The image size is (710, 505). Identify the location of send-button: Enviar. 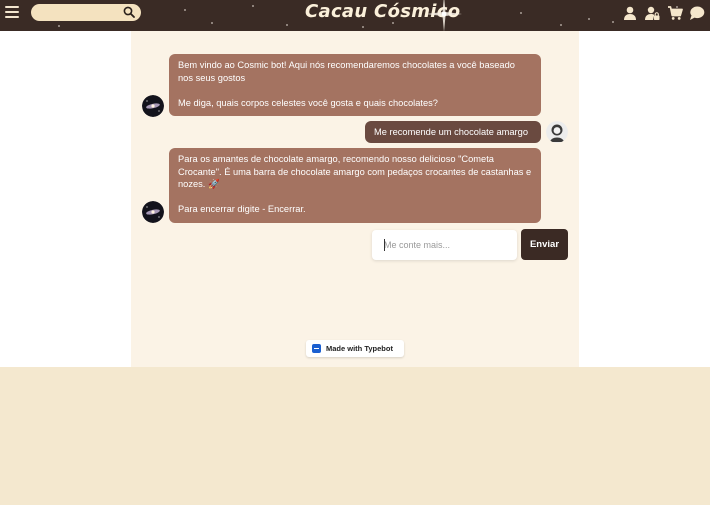
(544, 244).